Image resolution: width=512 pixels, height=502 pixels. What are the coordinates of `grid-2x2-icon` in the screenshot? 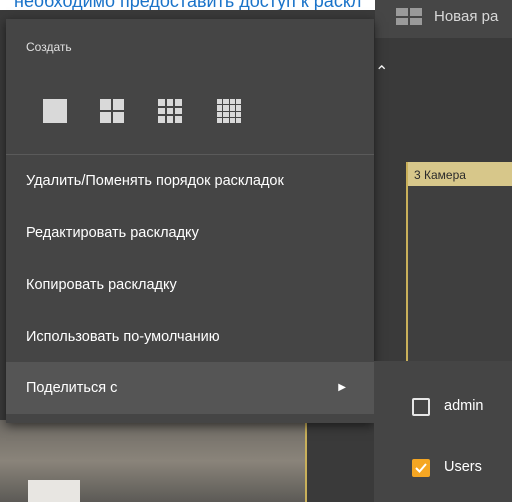 It's located at (112, 111).